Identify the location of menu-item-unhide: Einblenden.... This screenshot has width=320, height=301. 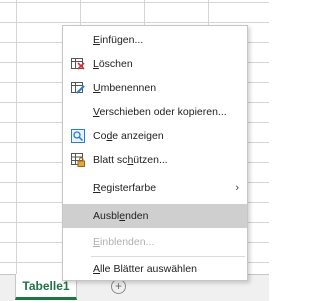
(155, 242).